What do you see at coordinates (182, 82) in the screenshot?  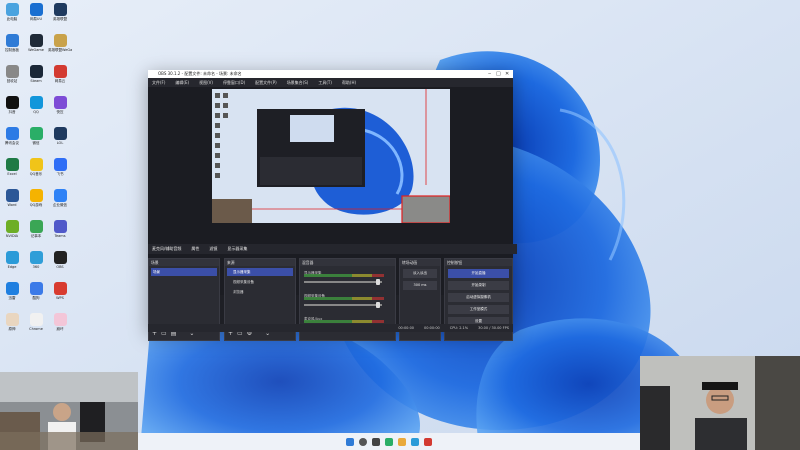 I see `menu-item: 编辑(E)` at bounding box center [182, 82].